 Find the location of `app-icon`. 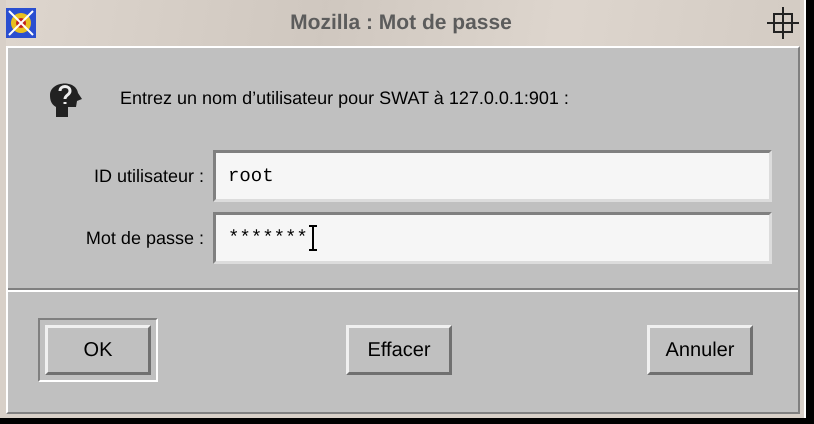

app-icon is located at coordinates (21, 23).